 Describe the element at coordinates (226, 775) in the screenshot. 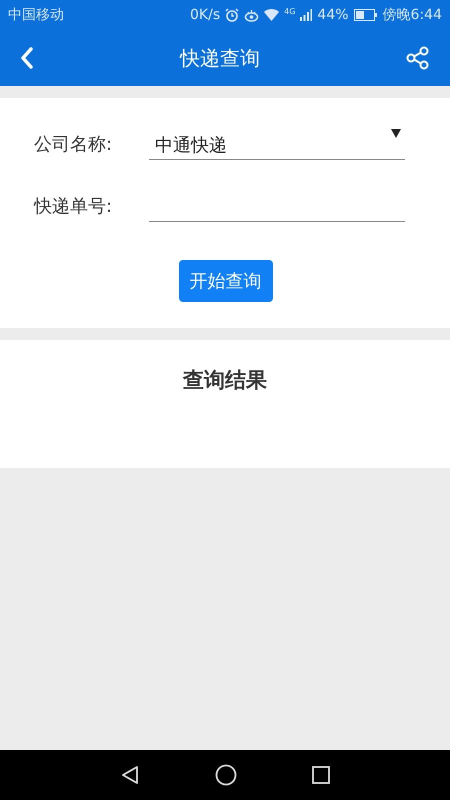

I see `home-icon` at that location.